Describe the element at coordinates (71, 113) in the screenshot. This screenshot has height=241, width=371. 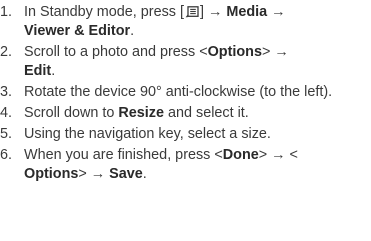
I see `step-text: Scroll down to` at that location.